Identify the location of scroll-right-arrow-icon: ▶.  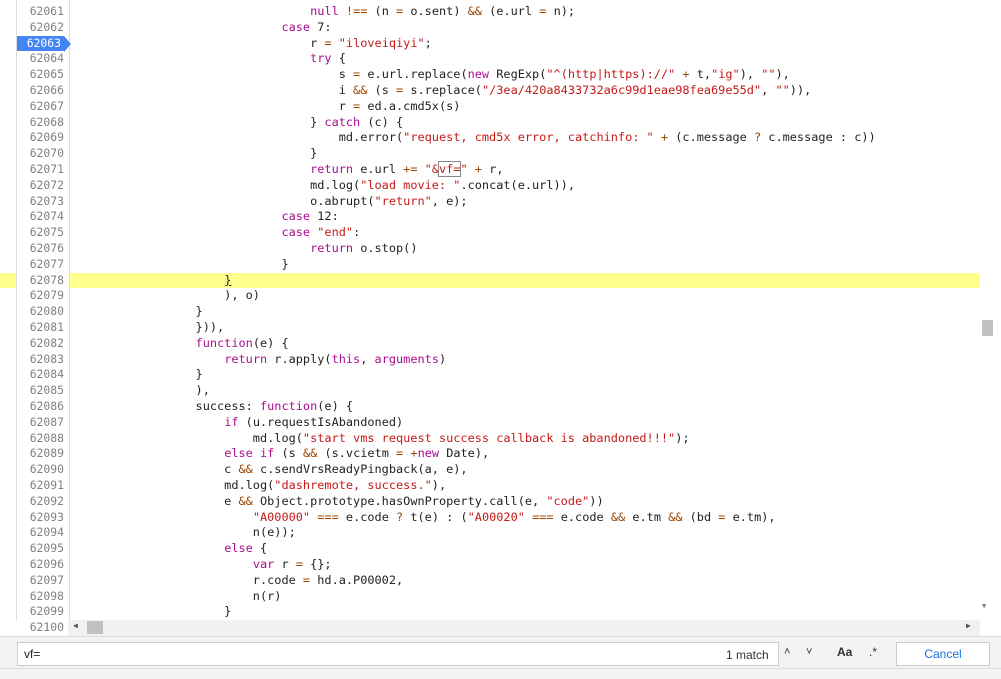
(968, 625).